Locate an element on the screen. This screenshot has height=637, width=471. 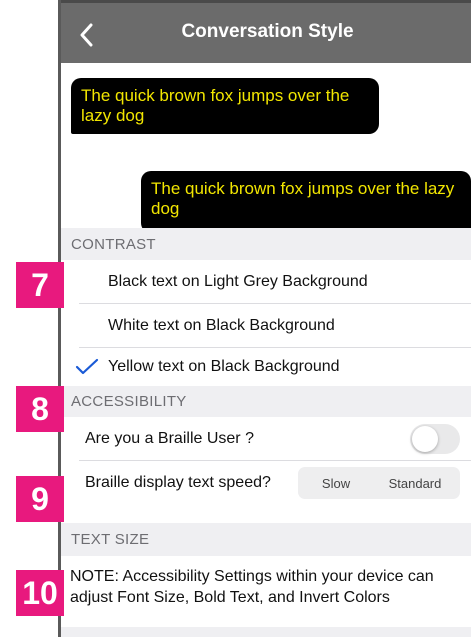
contrast-option-yellow-on-black: Yellow text on Black Background is located at coordinates (266, 367).